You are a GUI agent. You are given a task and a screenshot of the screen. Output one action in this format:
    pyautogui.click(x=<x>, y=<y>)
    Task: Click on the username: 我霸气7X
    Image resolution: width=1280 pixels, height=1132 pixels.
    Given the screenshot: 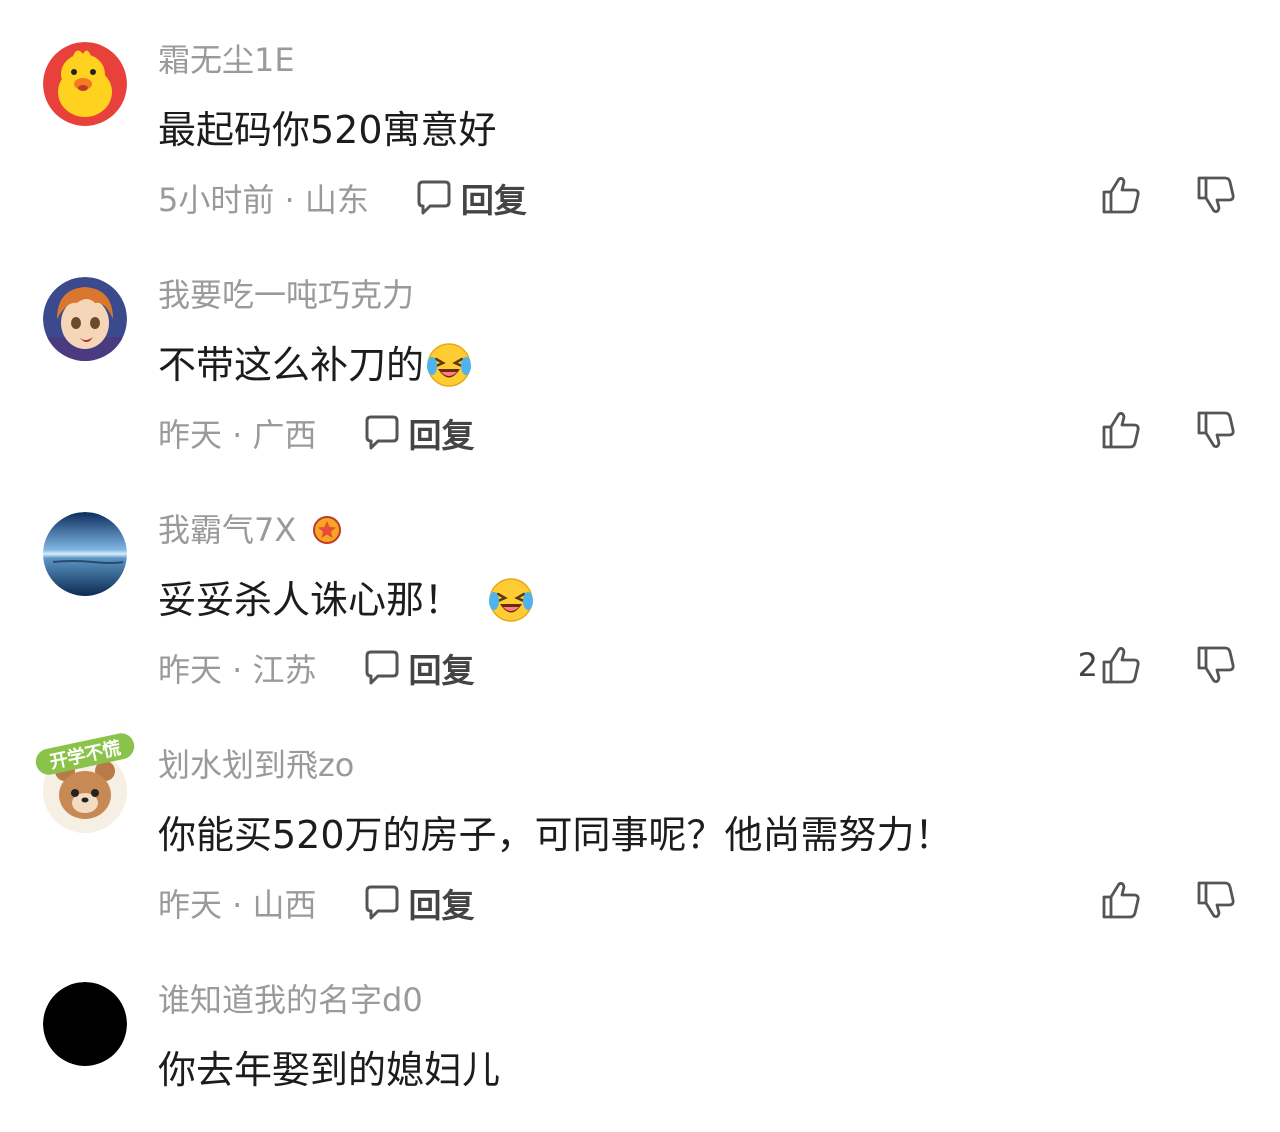 What is the action you would take?
    pyautogui.click(x=250, y=530)
    